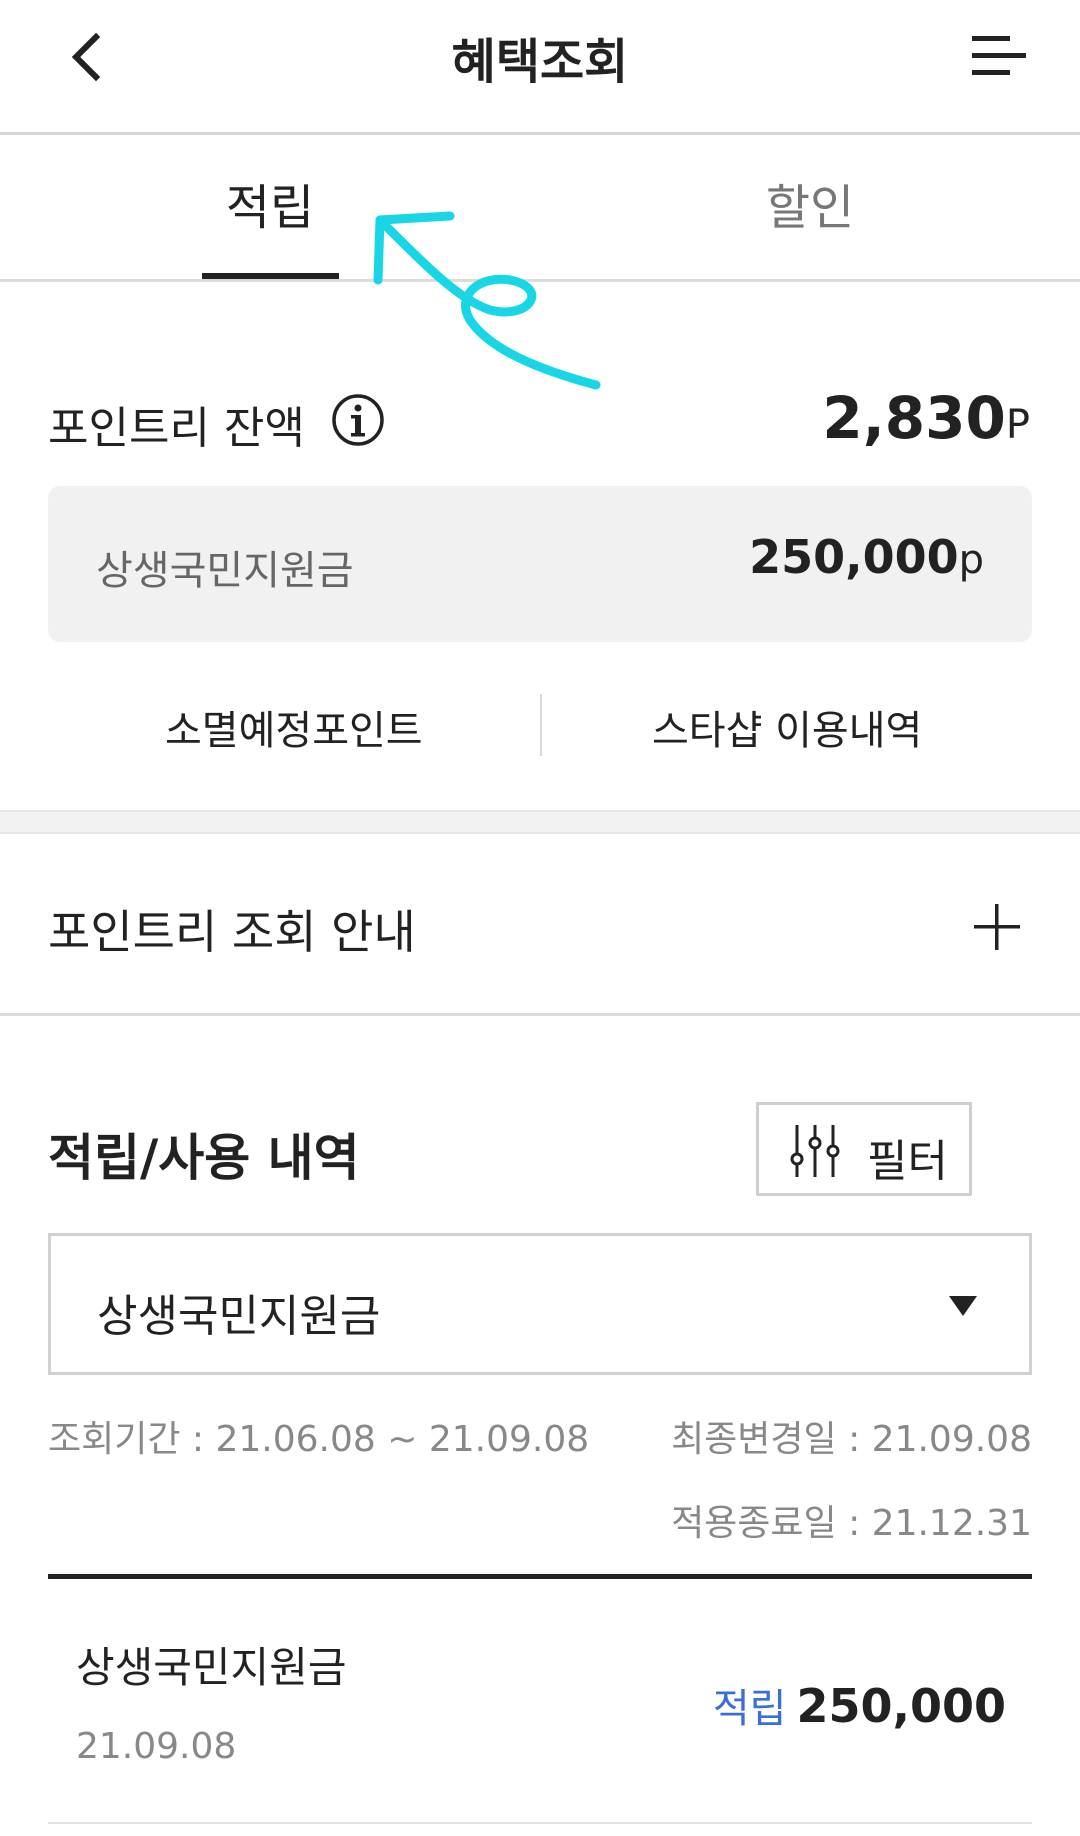  I want to click on balance-unit: P, so click(1017, 425).